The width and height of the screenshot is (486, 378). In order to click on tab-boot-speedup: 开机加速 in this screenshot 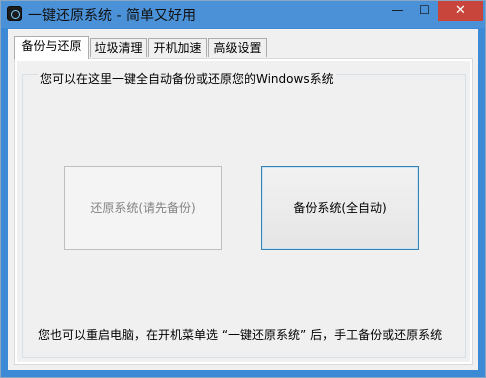, I will do `click(177, 47)`.